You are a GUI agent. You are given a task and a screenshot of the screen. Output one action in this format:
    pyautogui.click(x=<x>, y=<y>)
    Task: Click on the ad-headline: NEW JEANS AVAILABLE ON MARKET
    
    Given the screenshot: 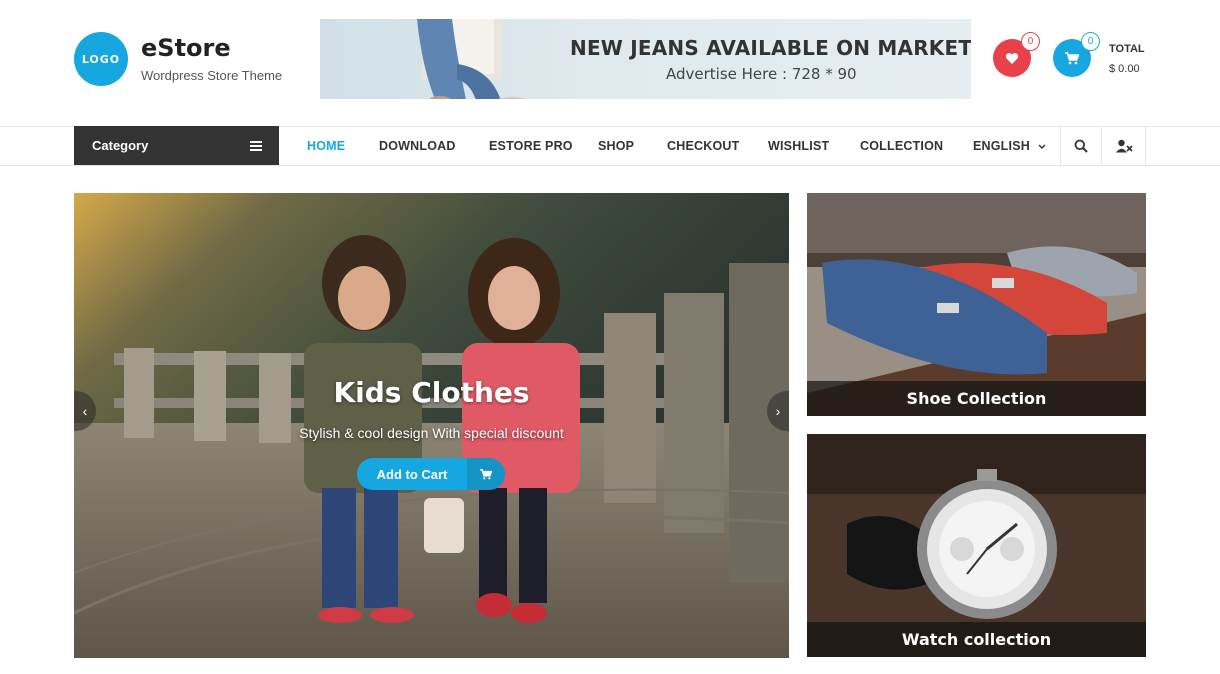 What is the action you would take?
    pyautogui.click(x=770, y=48)
    